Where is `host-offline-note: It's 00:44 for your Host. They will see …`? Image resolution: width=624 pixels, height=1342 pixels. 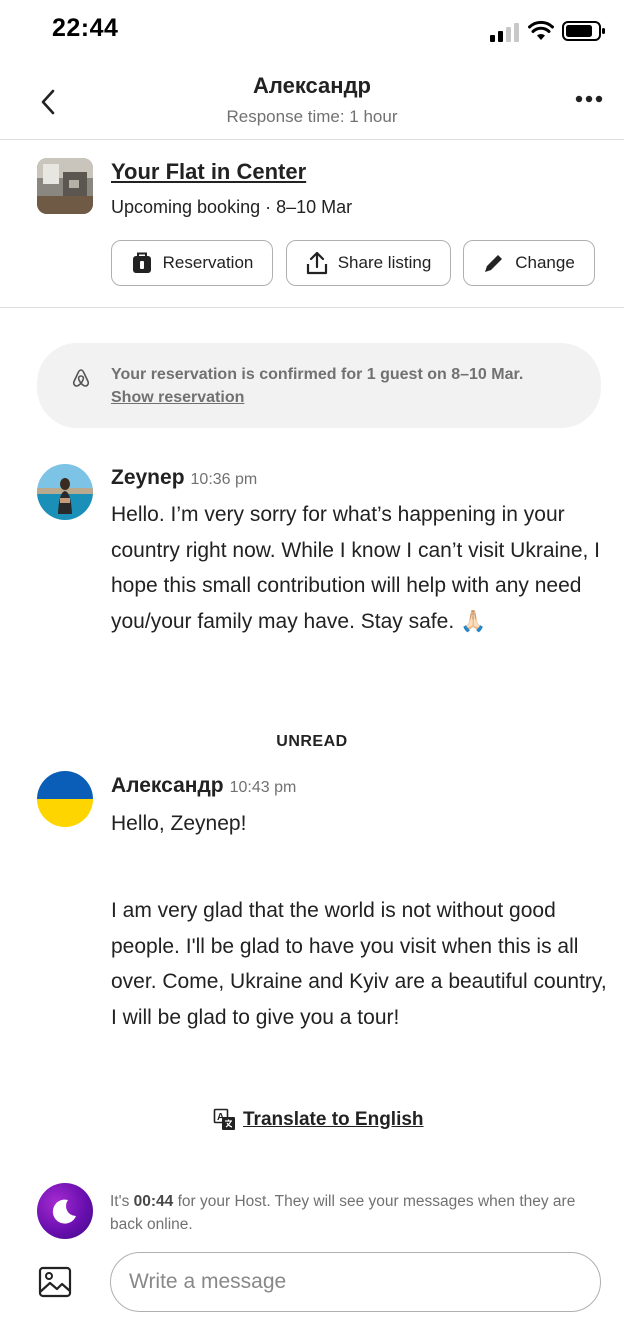
host-offline-note: It's 00:44 for your Host. They will see … is located at coordinates (357, 1213).